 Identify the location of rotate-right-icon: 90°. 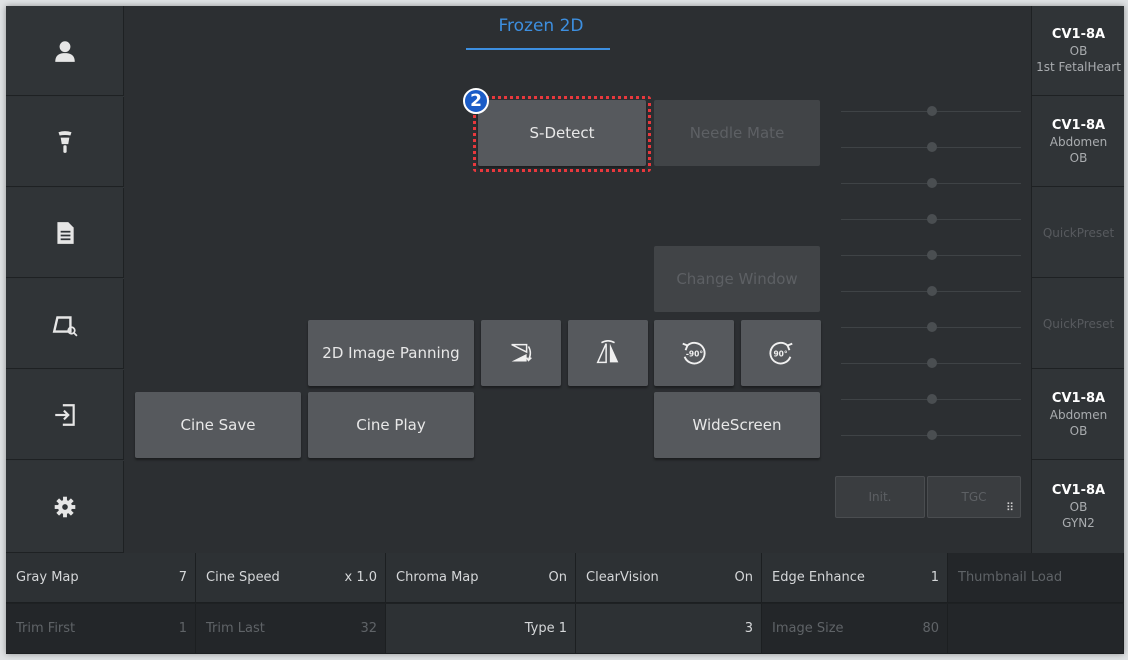
(781, 353).